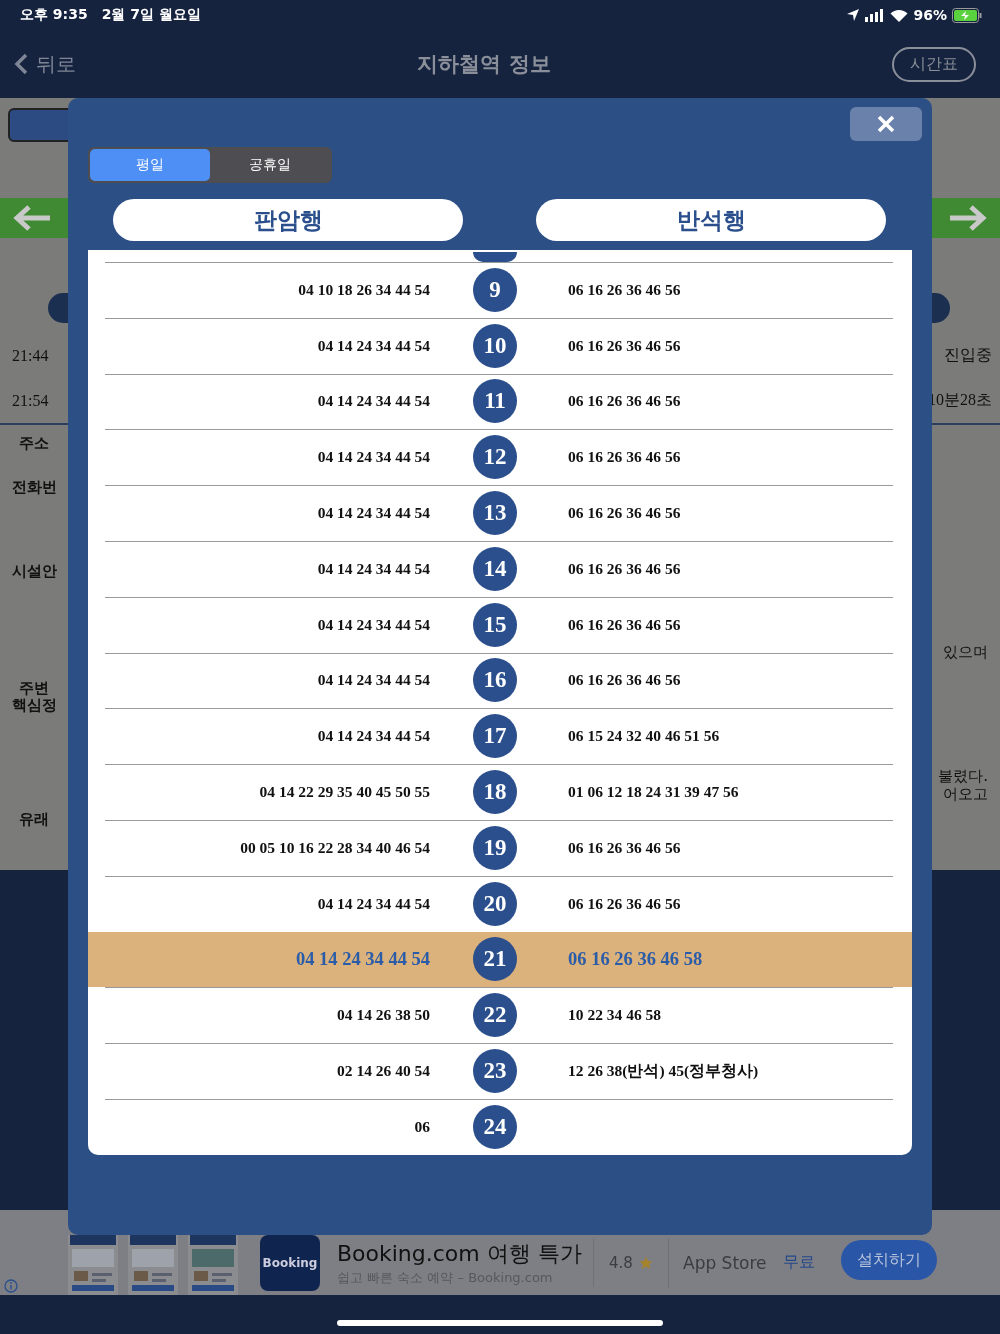  I want to click on signal-icon, so click(875, 15).